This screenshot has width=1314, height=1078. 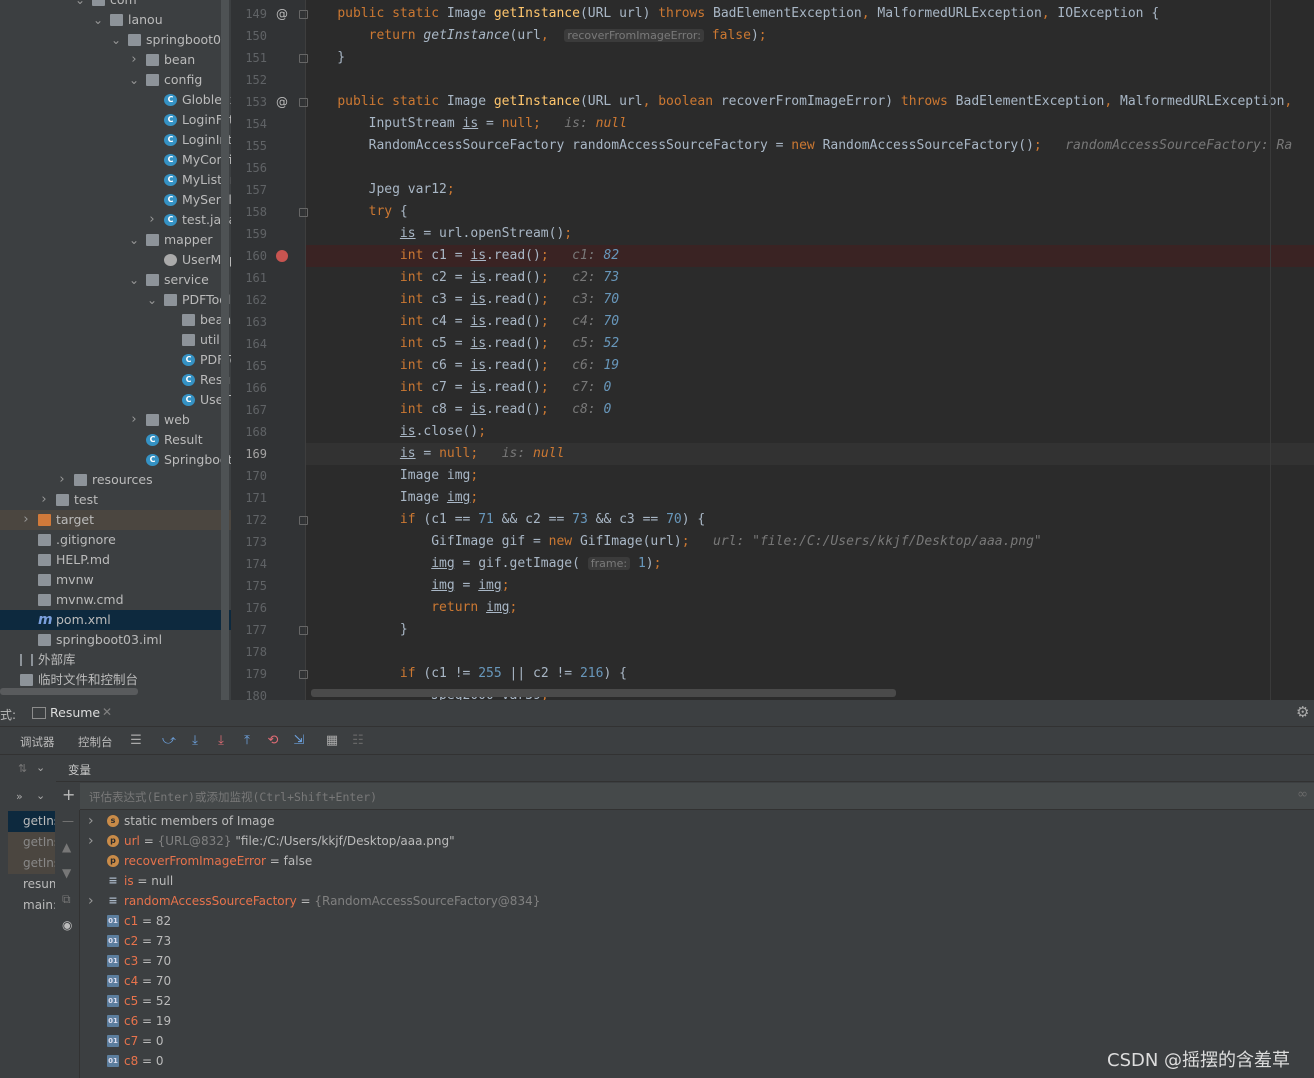 I want to click on project-tree-h-scrollbar, so click(x=69, y=691).